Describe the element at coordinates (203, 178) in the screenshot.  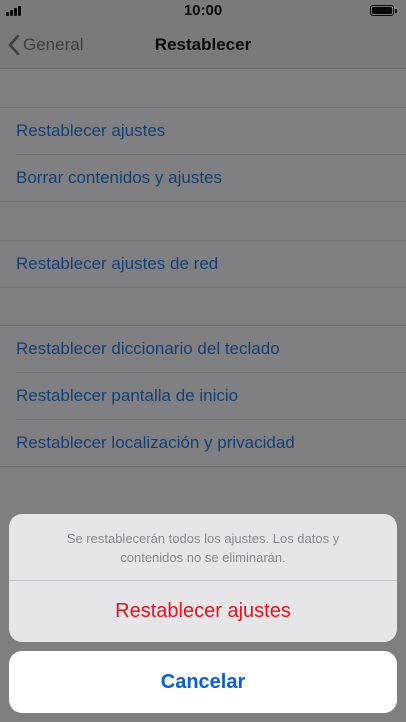
I see `list-item-erase-content: Borrar contenidos y ajustes` at that location.